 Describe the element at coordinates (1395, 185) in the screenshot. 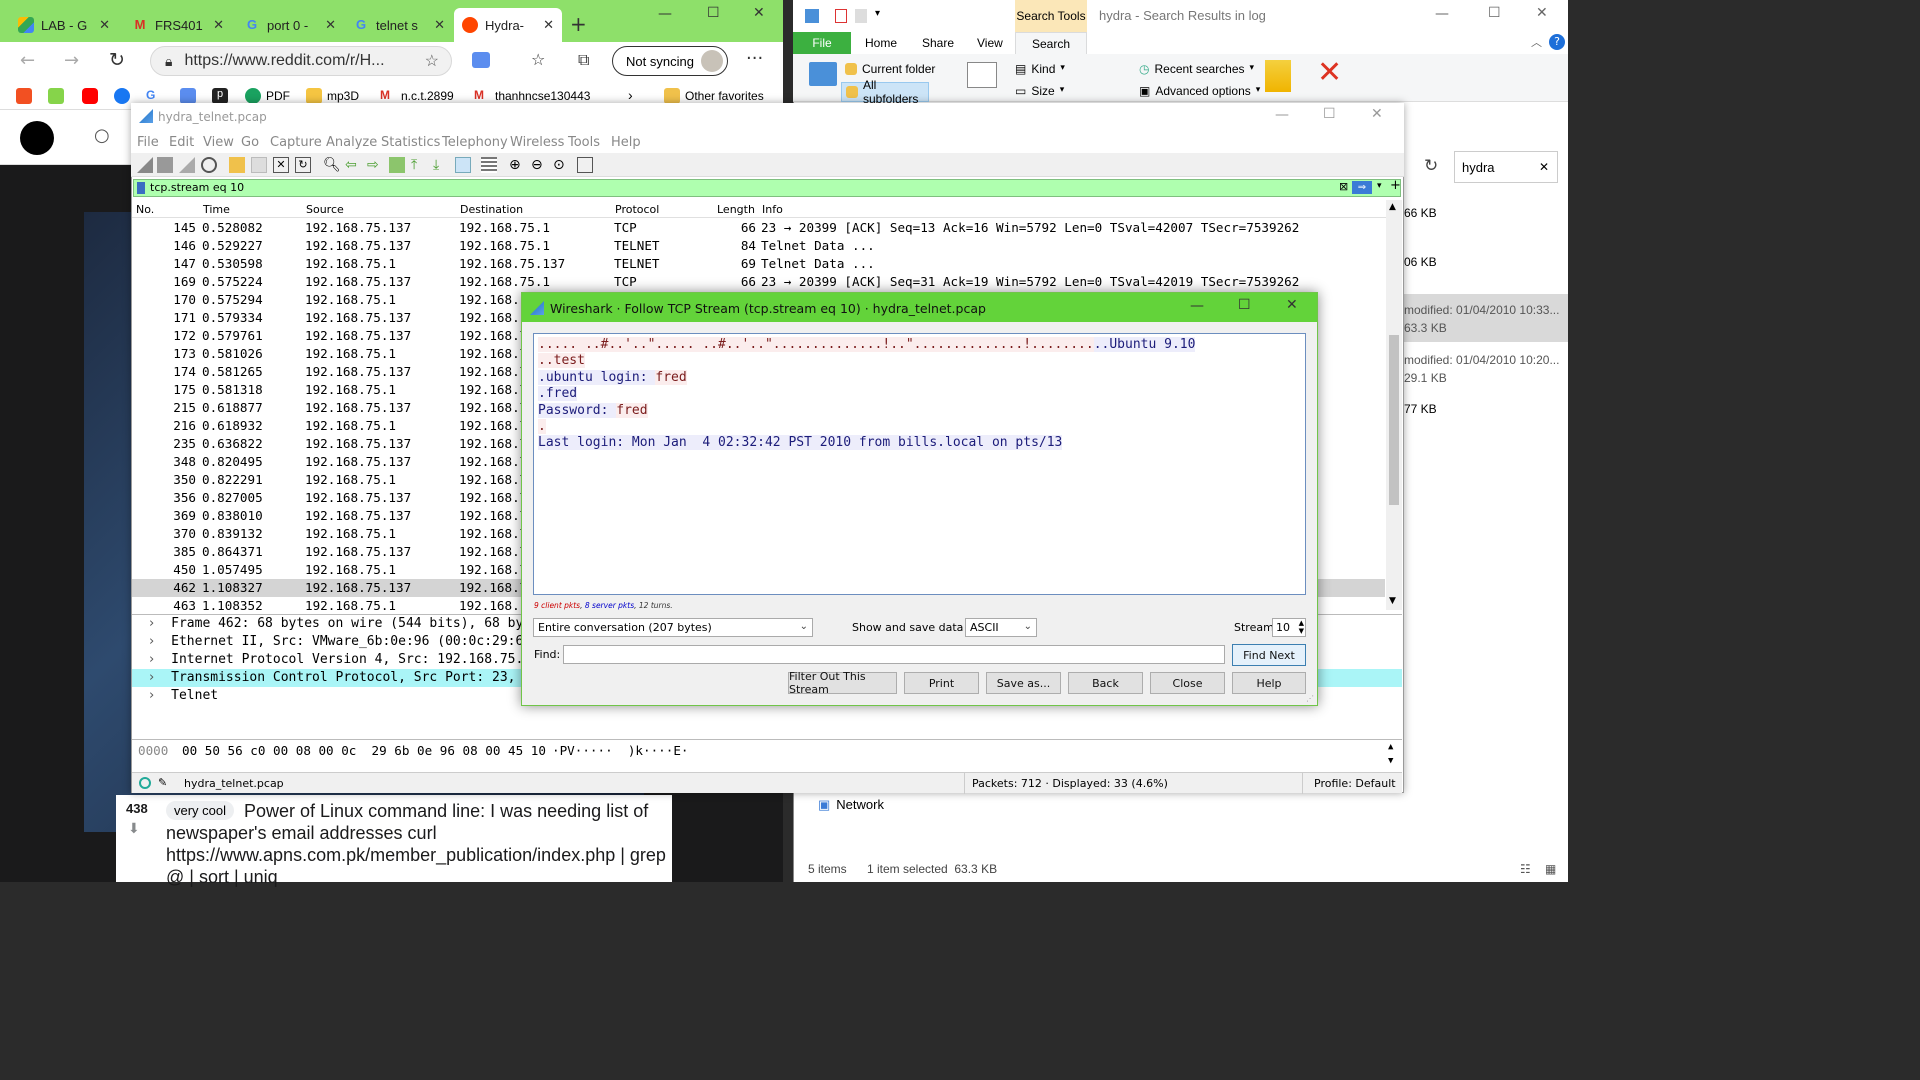

I see `add-filter-icon: +` at that location.